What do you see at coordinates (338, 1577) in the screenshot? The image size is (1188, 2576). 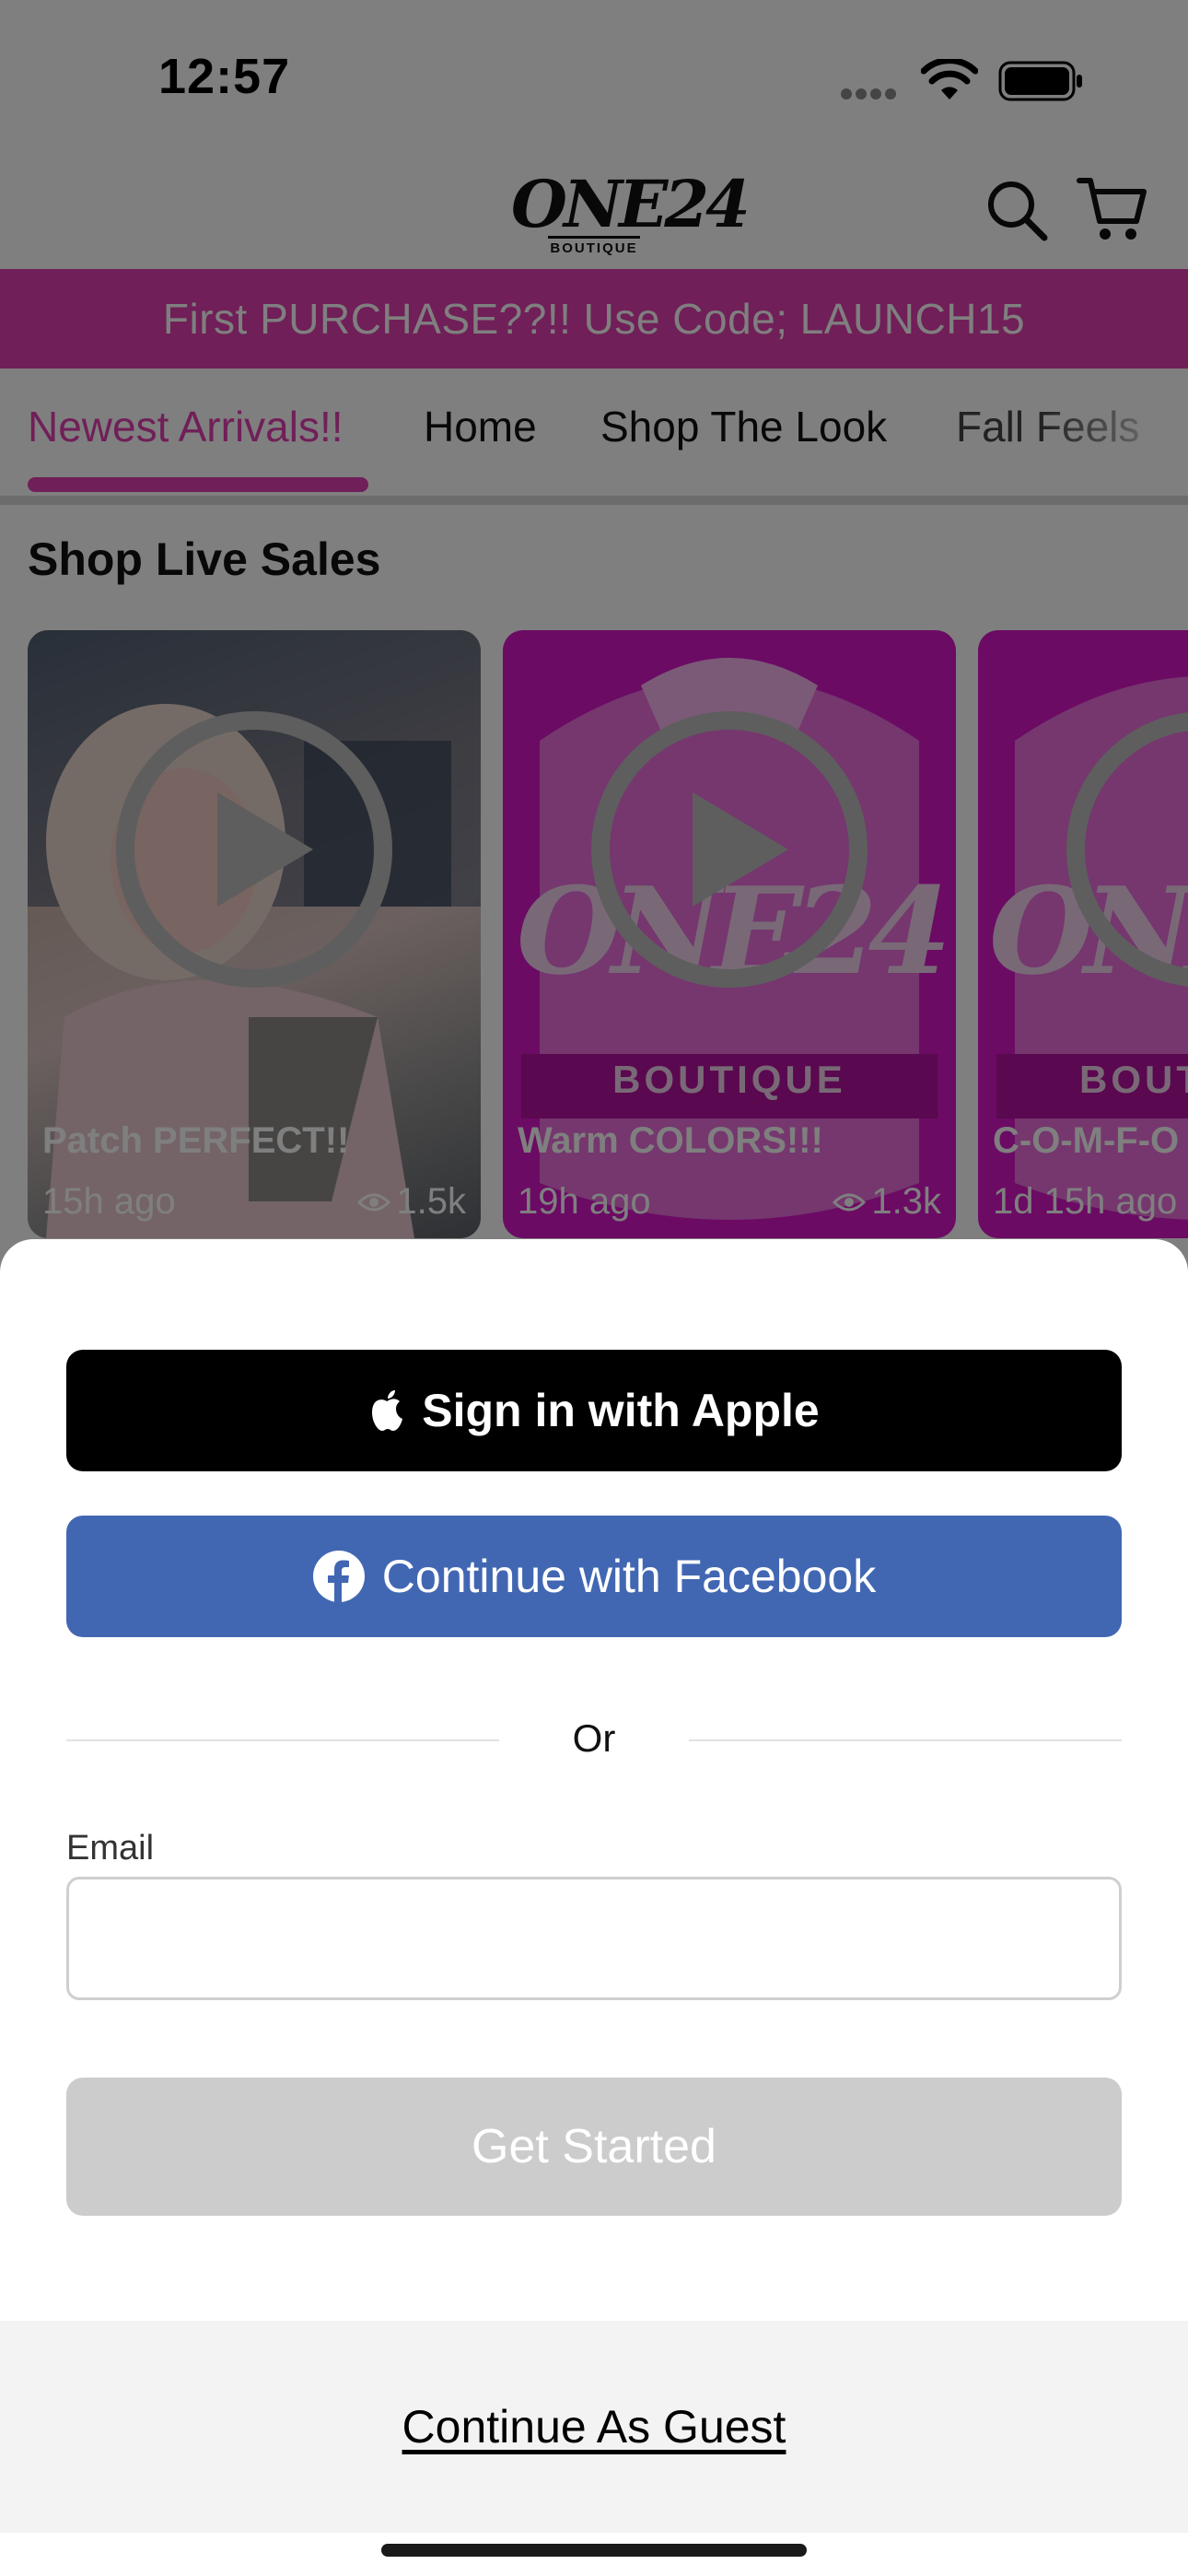 I see `facebook-icon` at bounding box center [338, 1577].